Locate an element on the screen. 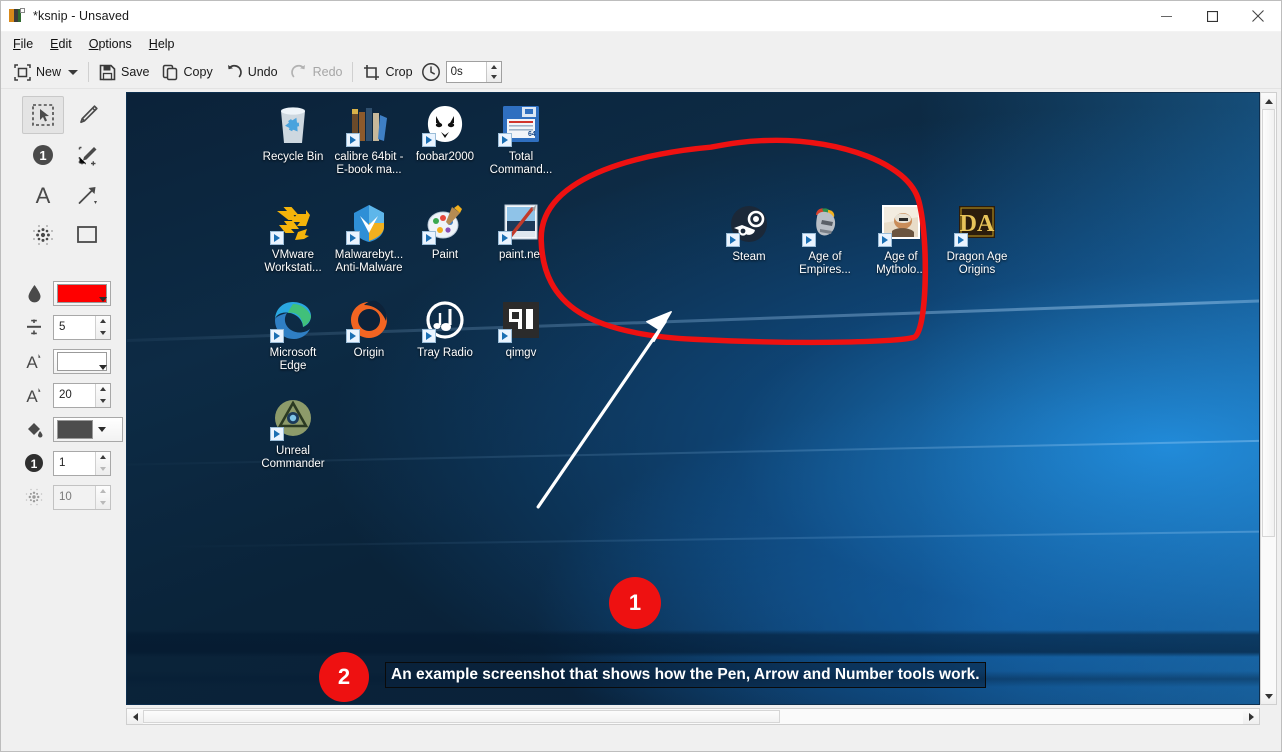 The width and height of the screenshot is (1282, 752). tool-rectangle is located at coordinates (87, 235).